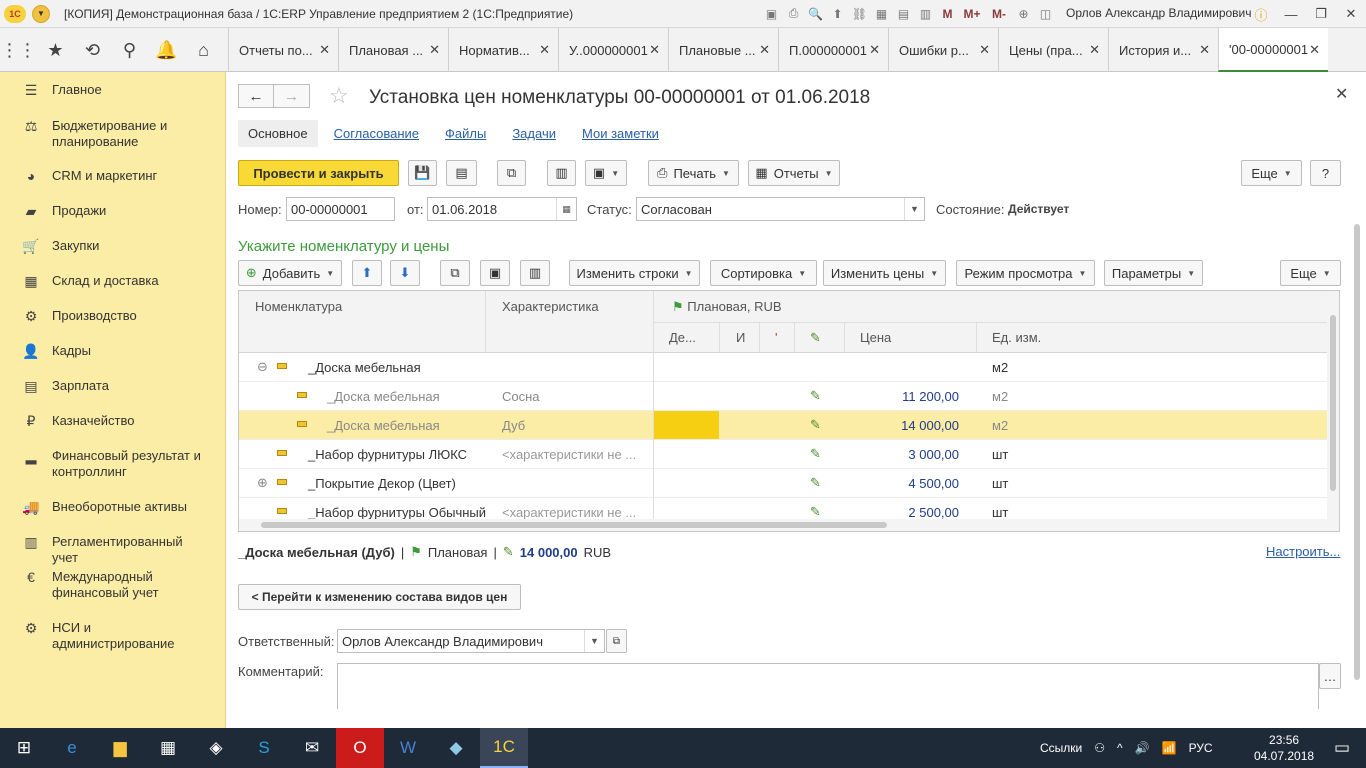 Image resolution: width=1366 pixels, height=768 pixels. Describe the element at coordinates (41, 13) in the screenshot. I see `main-menu-button: ▼` at that location.